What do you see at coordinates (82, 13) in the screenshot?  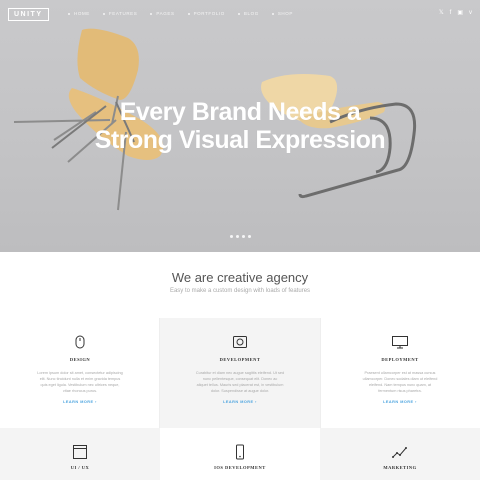 I see `nav-item-label: Home` at bounding box center [82, 13].